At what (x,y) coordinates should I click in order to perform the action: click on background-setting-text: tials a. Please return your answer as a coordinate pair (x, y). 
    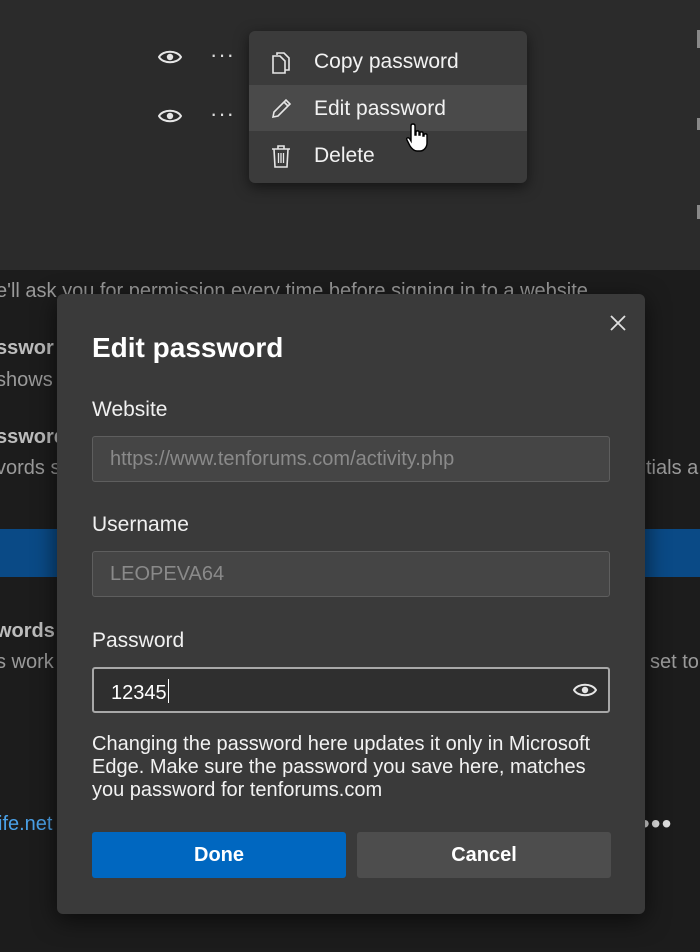
    Looking at the image, I should click on (672, 468).